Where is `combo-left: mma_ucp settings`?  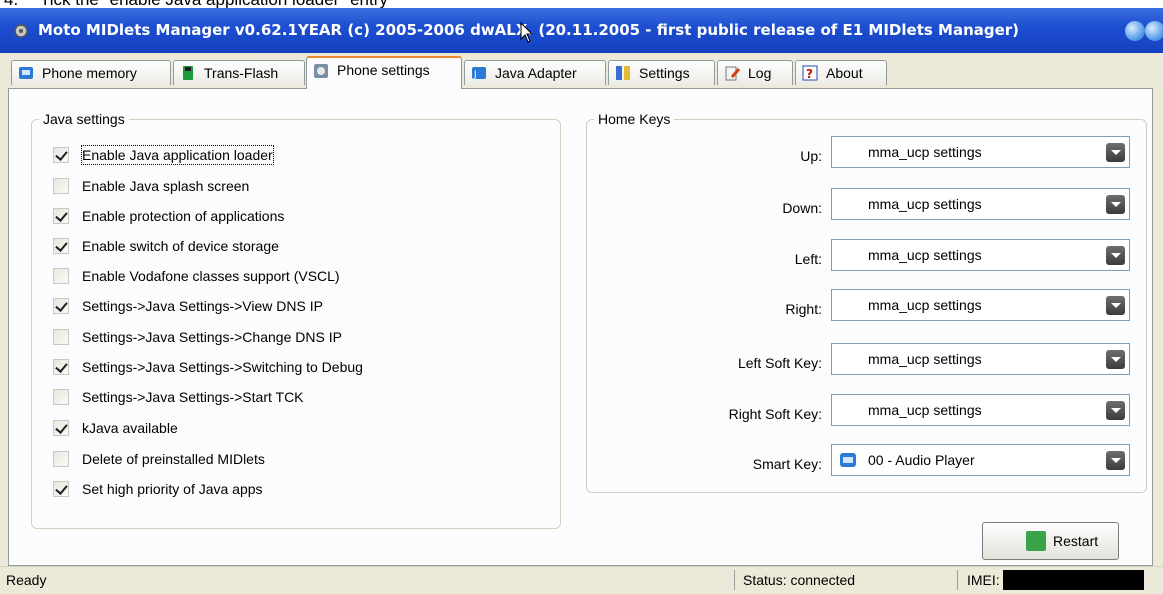
combo-left: mma_ucp settings is located at coordinates (980, 255).